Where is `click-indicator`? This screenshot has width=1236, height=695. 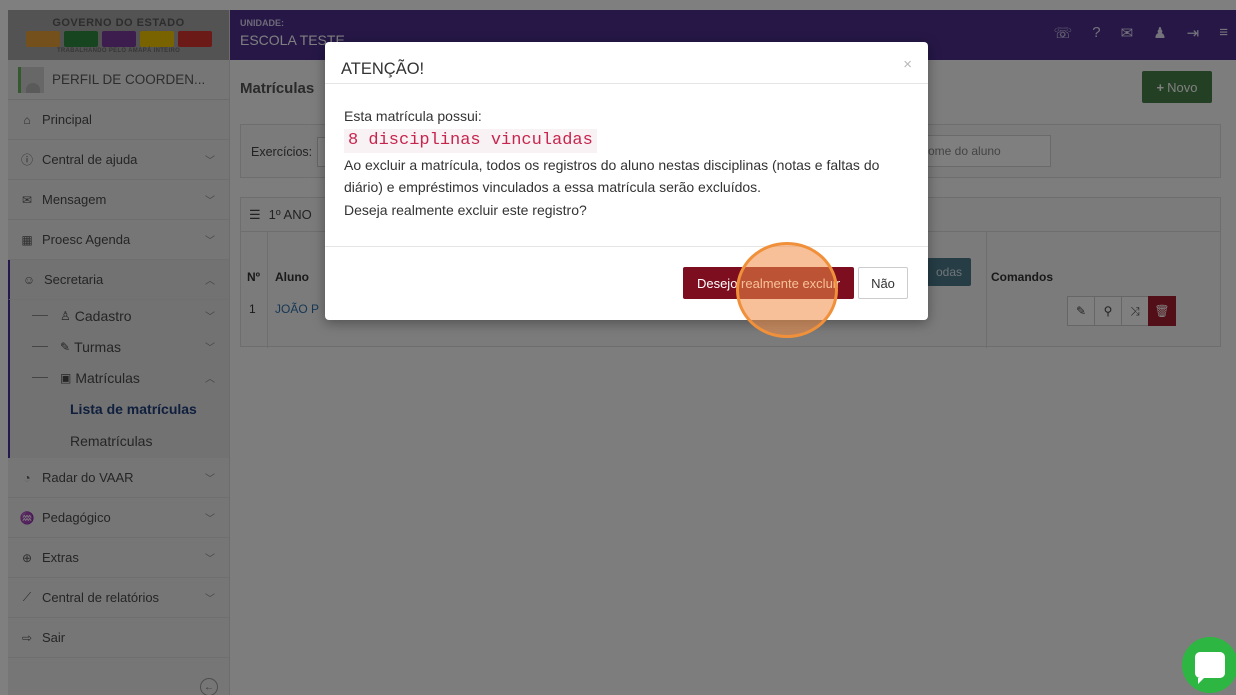 click-indicator is located at coordinates (787, 290).